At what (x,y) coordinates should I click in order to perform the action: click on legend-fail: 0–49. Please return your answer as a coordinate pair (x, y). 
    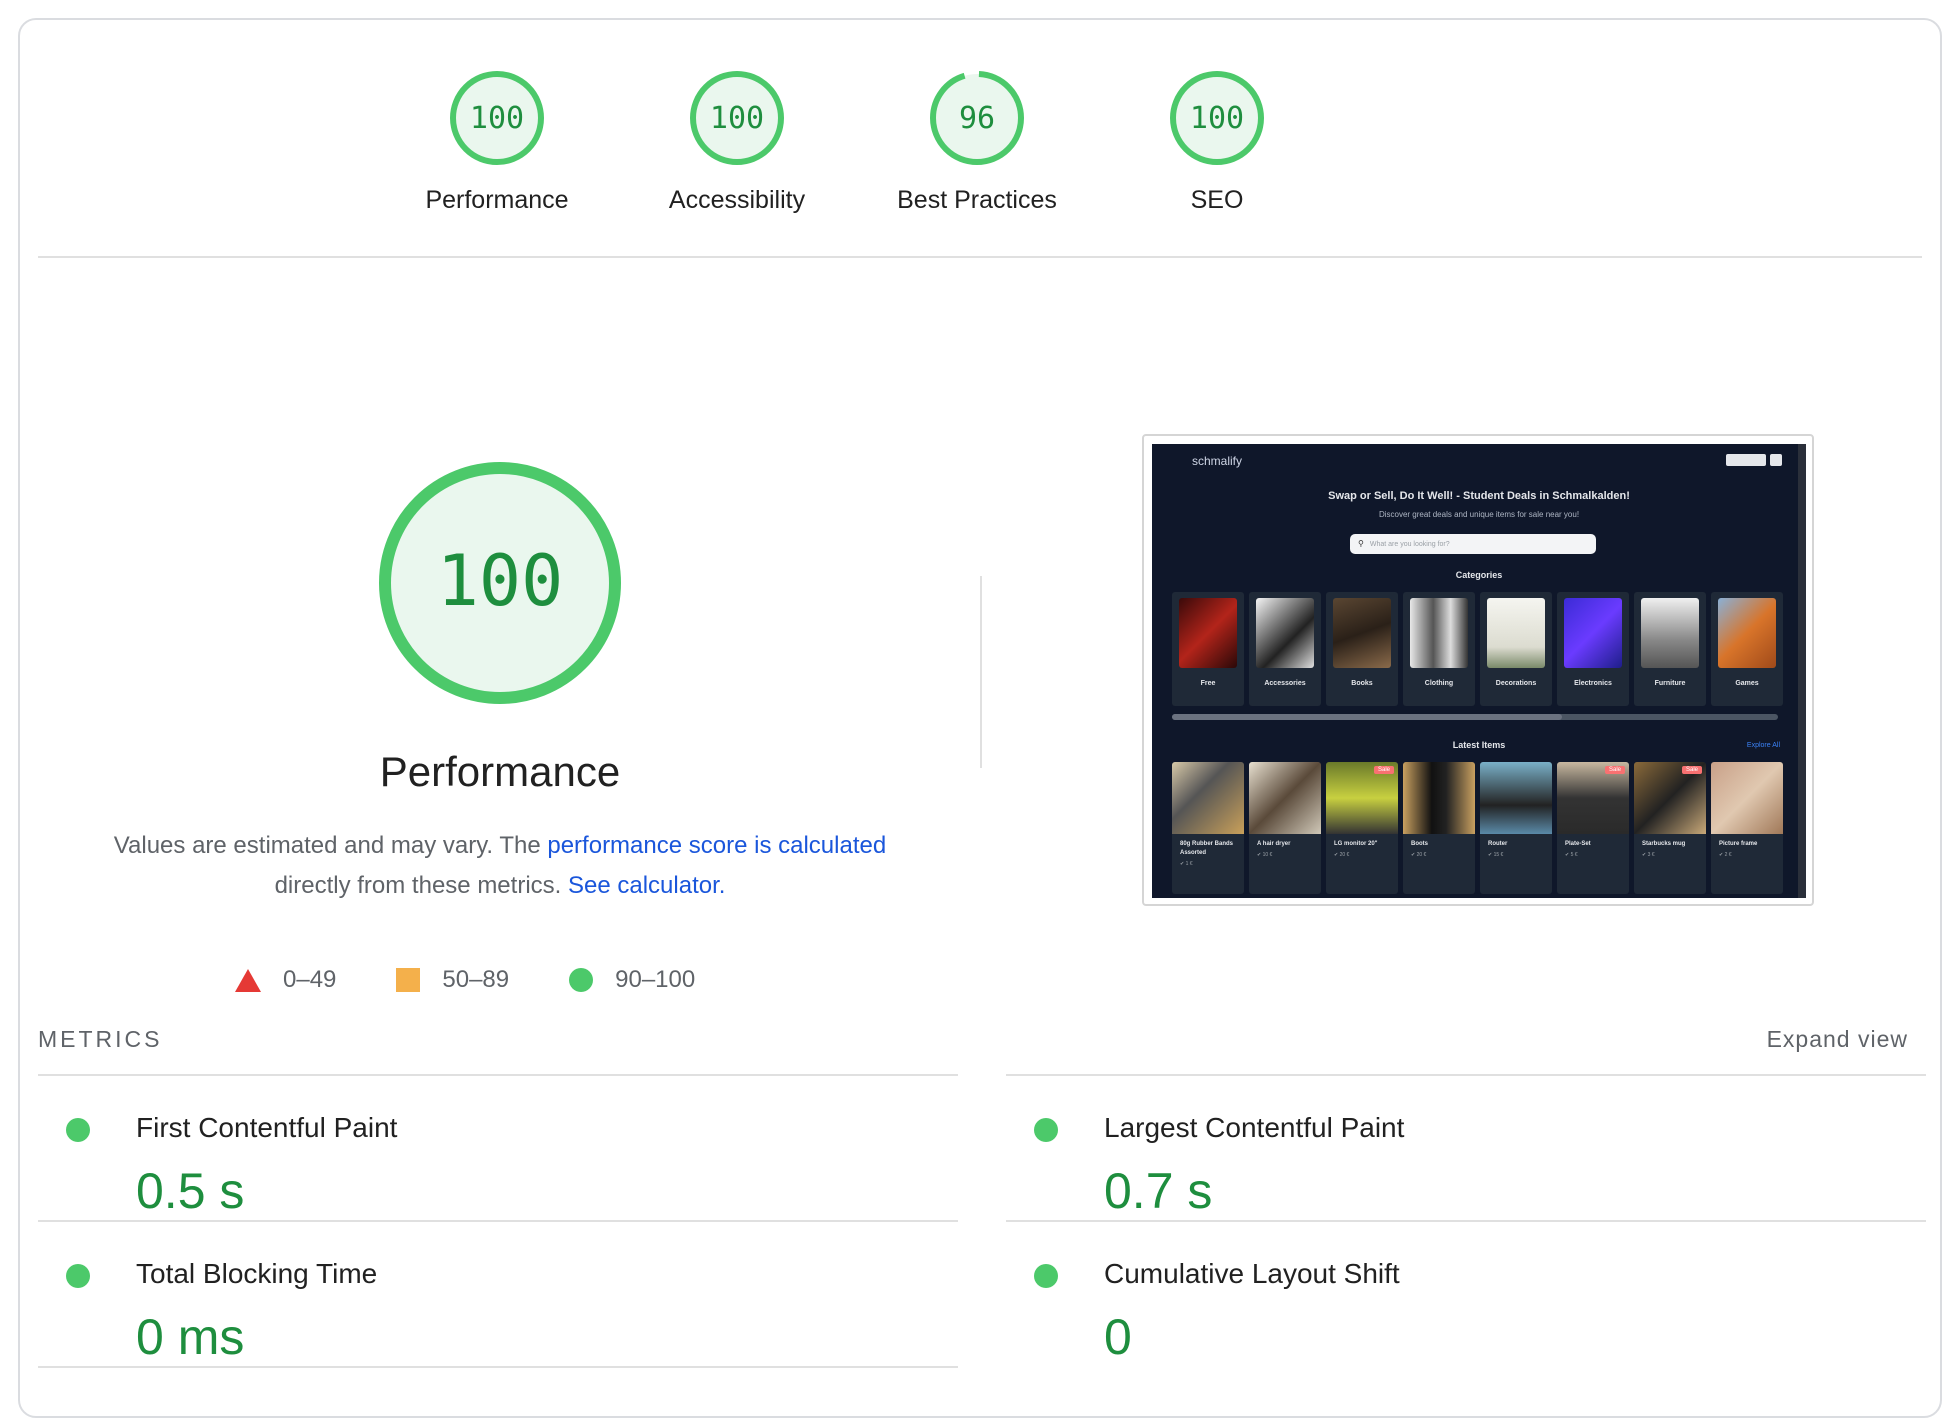
    Looking at the image, I should click on (285, 980).